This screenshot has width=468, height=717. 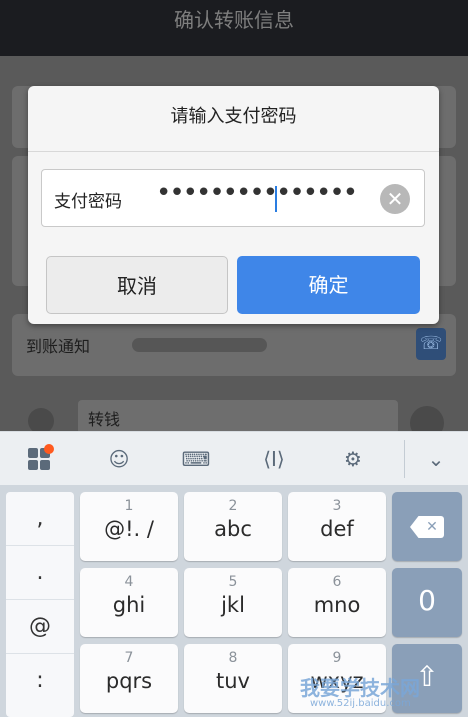 I want to click on key-number: 3, so click(x=337, y=506).